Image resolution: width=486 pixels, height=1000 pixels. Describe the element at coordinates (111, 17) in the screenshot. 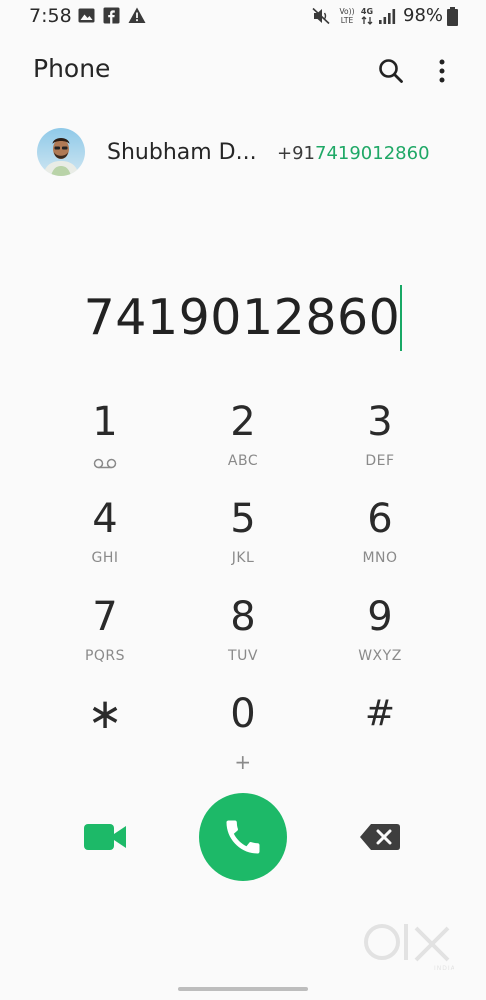

I see `facebook-icon` at that location.